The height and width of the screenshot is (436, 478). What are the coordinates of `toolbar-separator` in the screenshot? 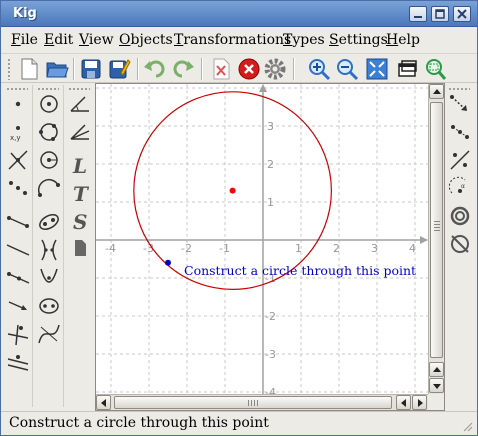 It's located at (294, 69).